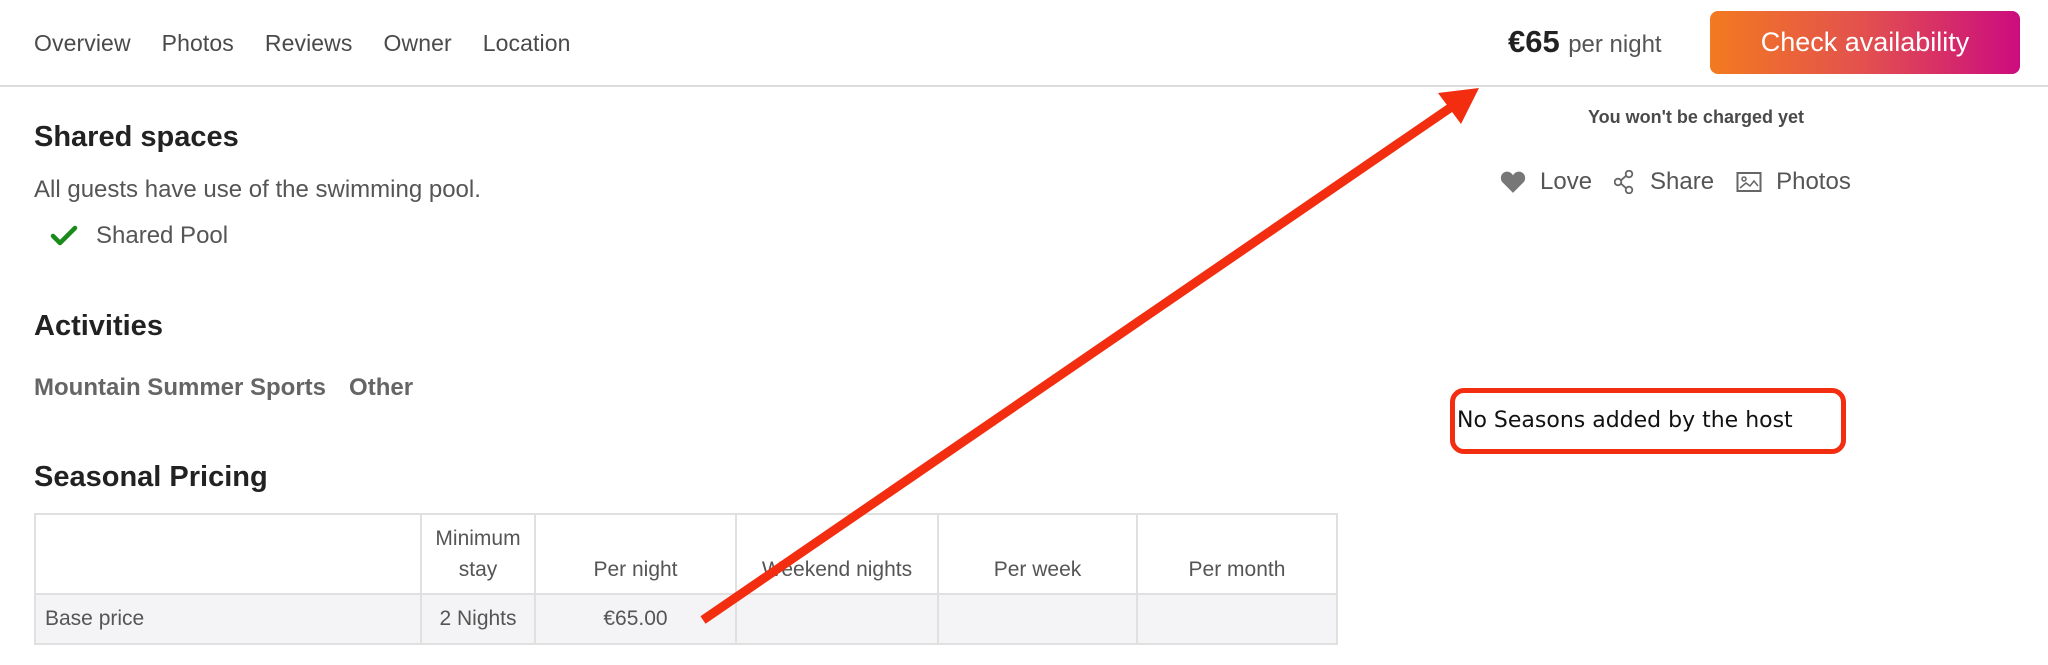 This screenshot has width=2048, height=665. What do you see at coordinates (1813, 181) in the screenshot?
I see `photos-label: Photos` at bounding box center [1813, 181].